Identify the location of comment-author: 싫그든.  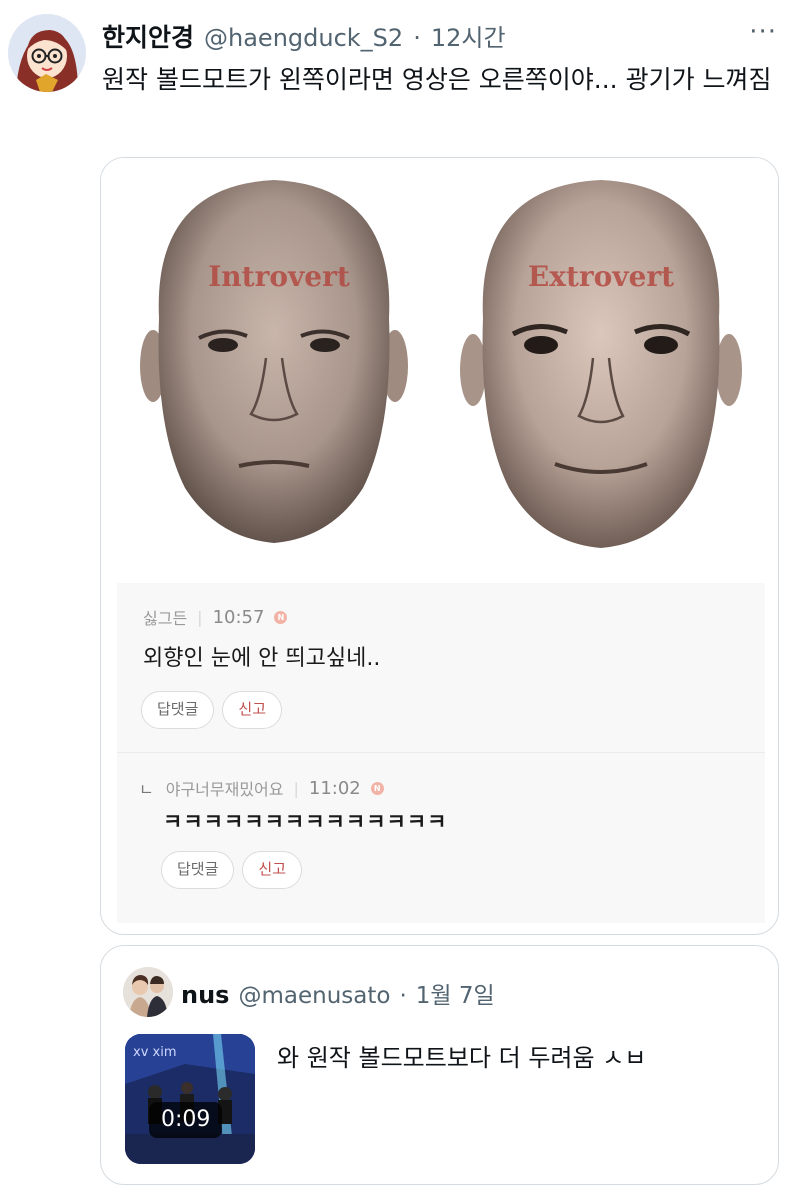
(165, 618).